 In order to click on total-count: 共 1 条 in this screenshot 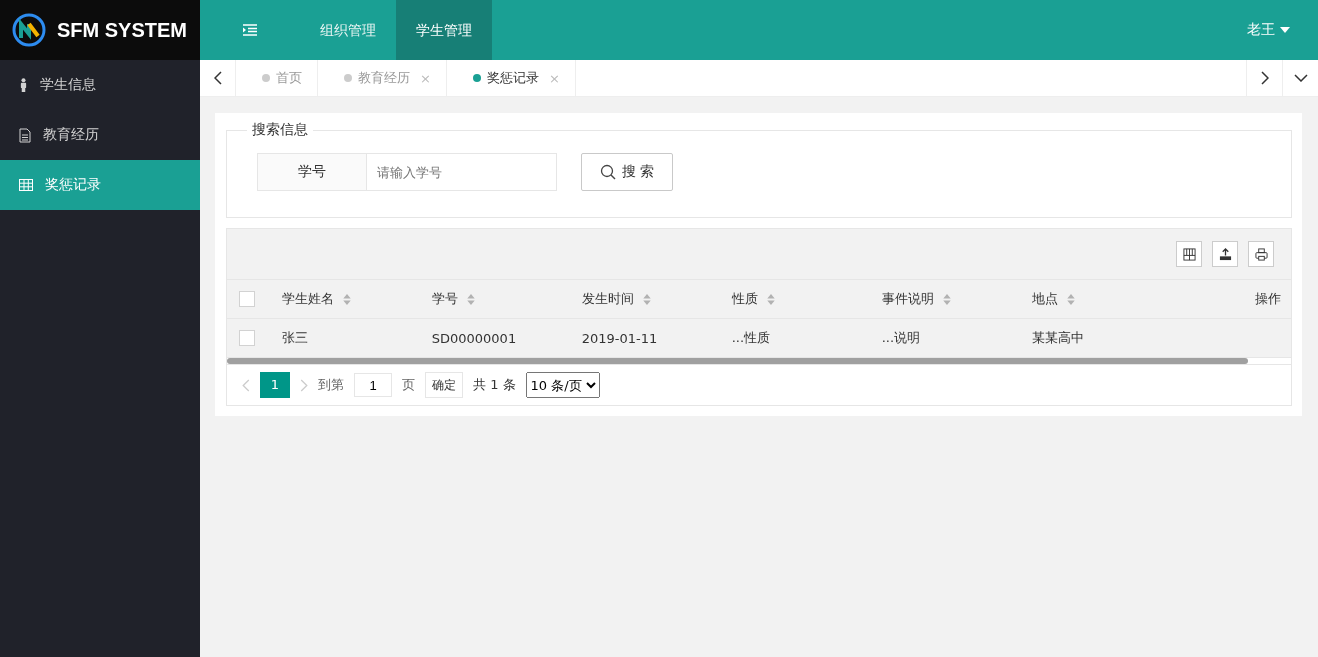, I will do `click(494, 385)`.